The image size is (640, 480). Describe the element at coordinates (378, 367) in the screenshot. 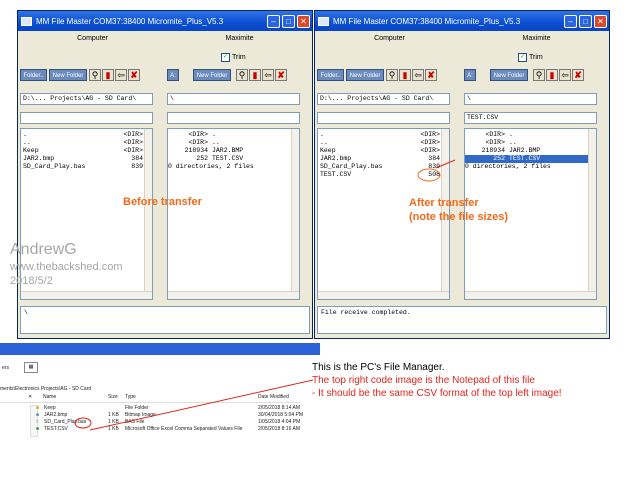

I see `note-line-1: This is the PC's File Manager.` at that location.